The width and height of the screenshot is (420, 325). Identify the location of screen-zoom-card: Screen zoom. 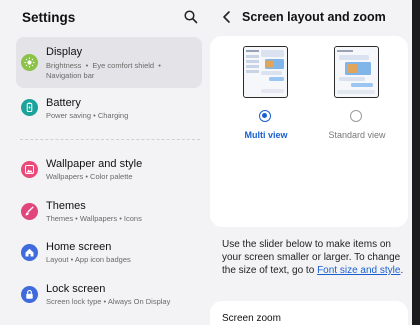
(309, 313).